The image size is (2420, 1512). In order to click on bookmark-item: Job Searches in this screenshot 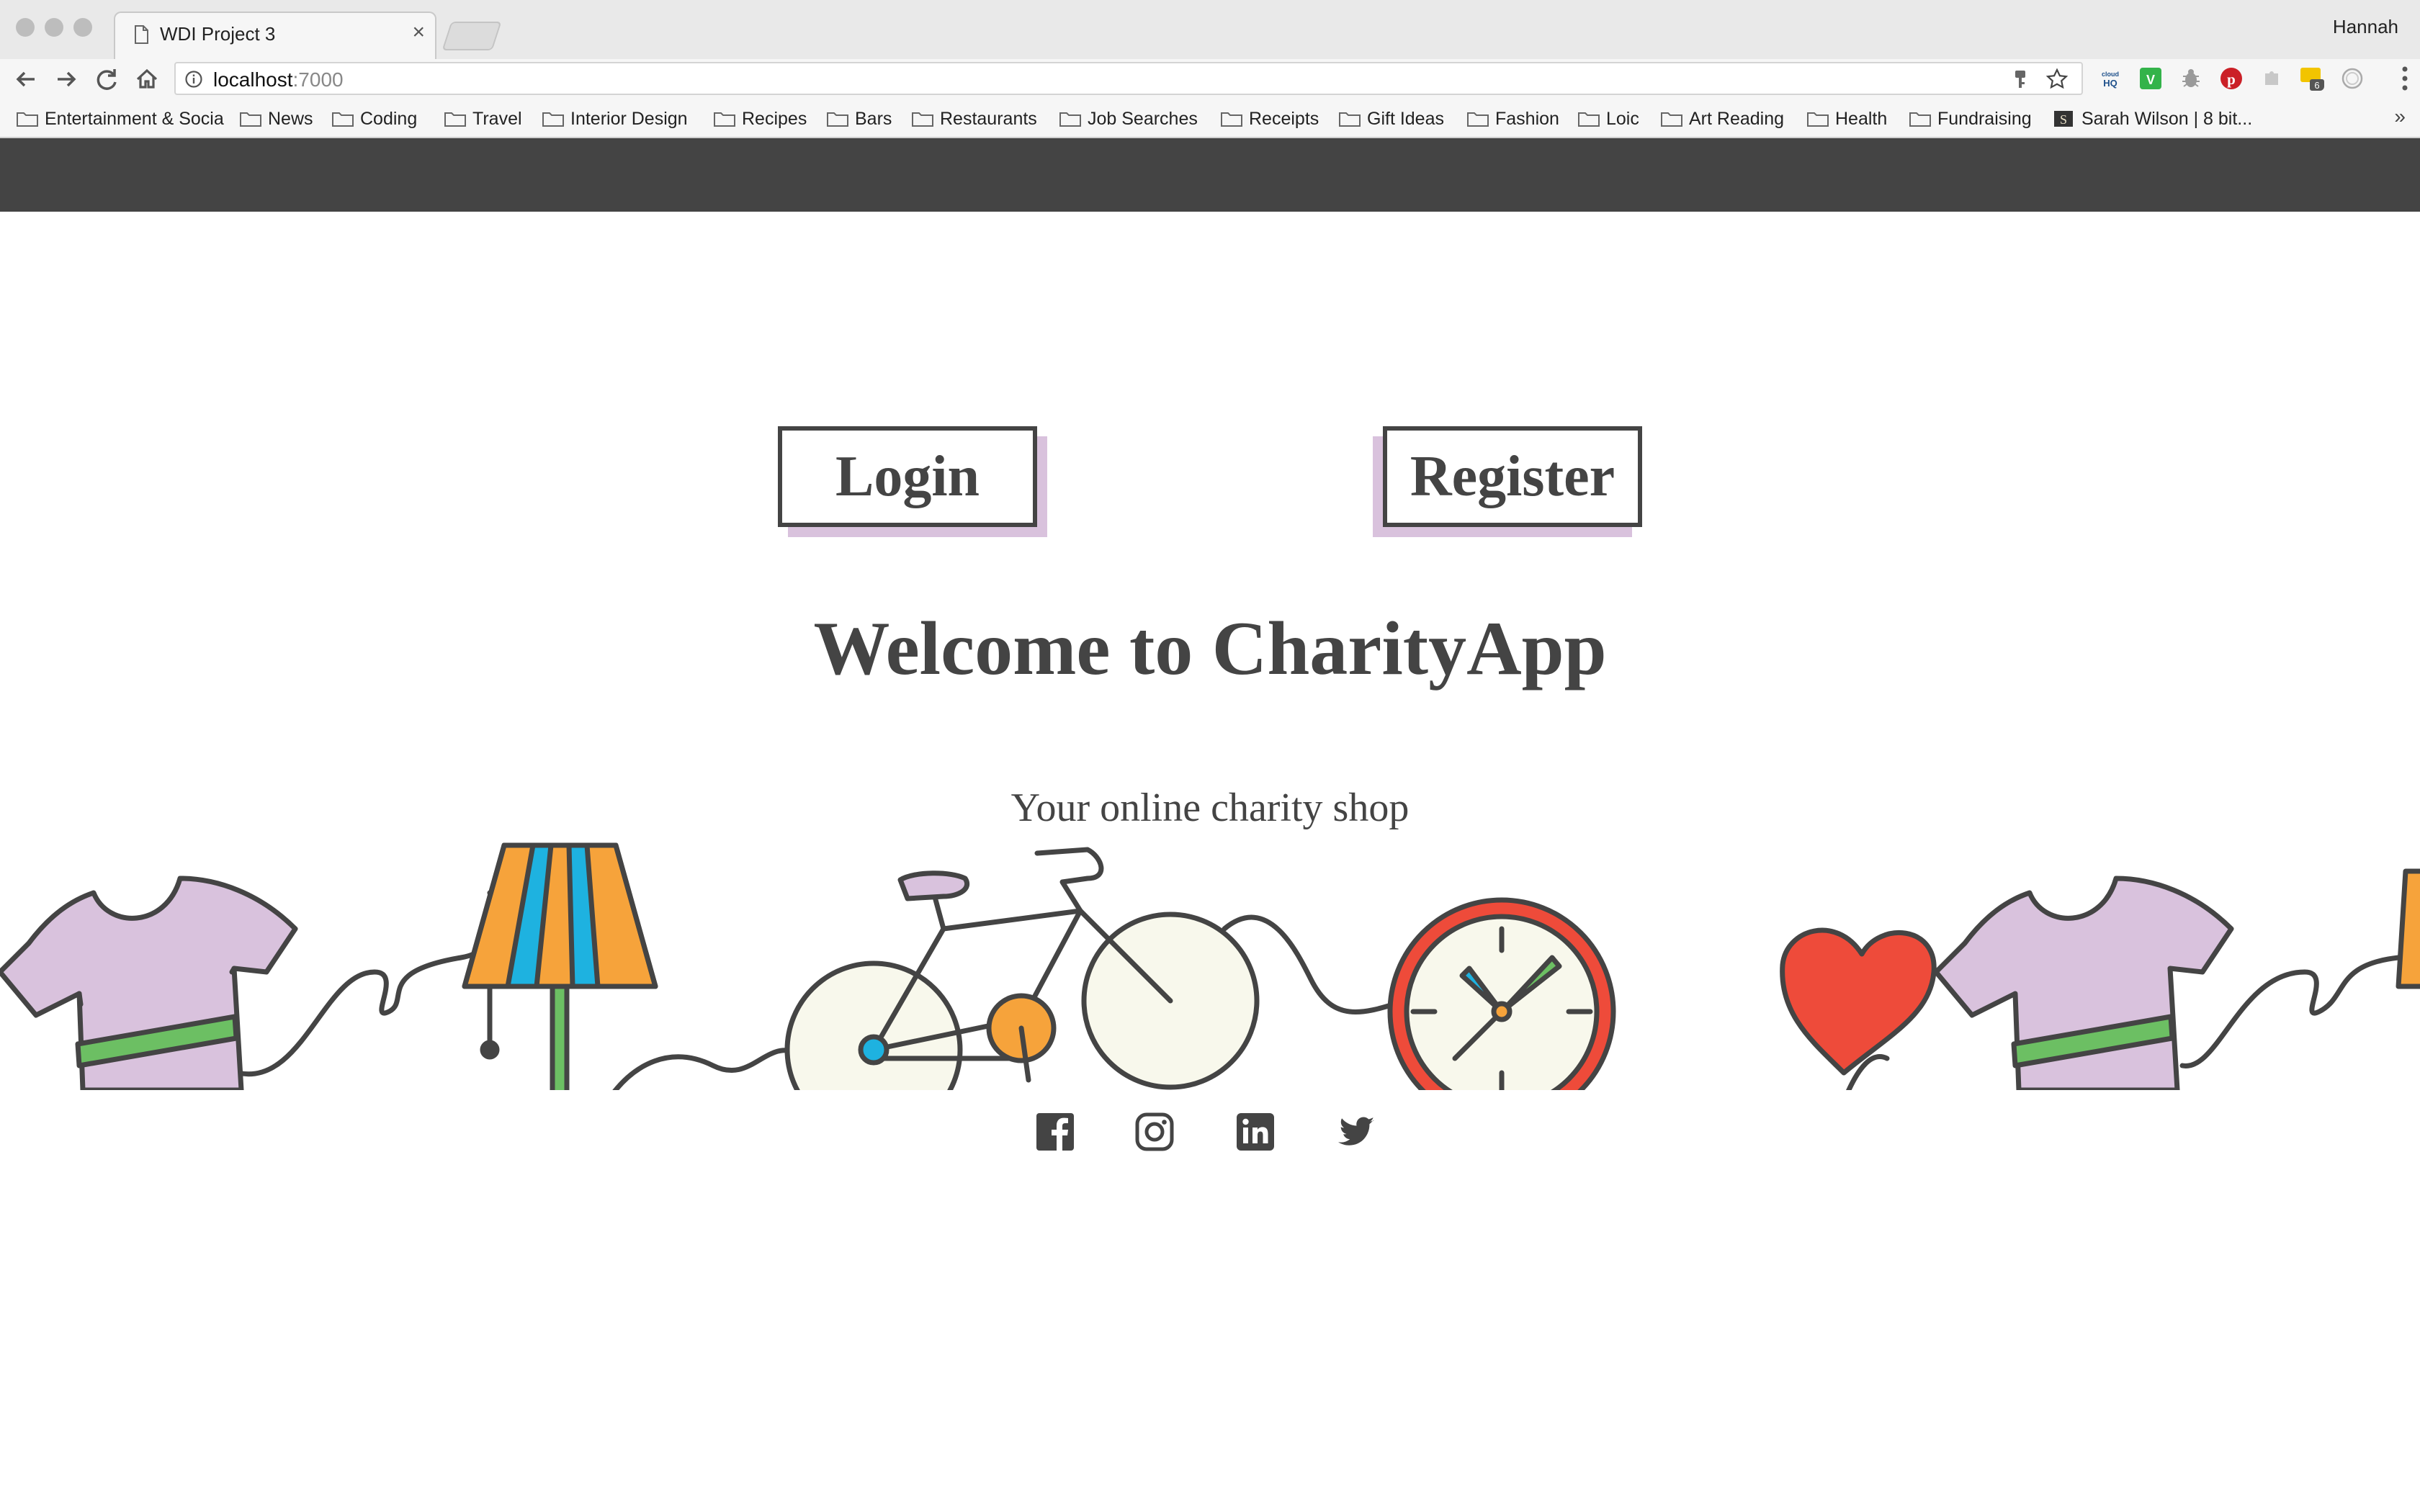, I will do `click(1128, 119)`.